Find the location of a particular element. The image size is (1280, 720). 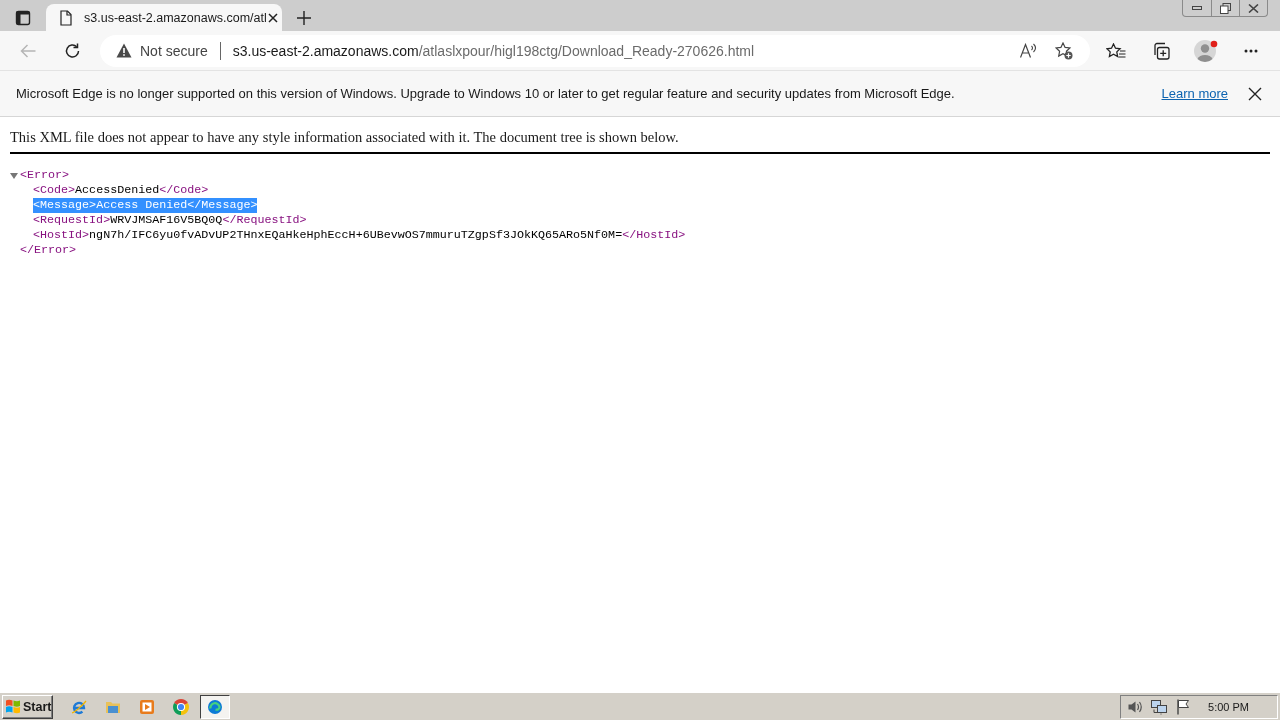

avatar-icon is located at coordinates (1206, 50).